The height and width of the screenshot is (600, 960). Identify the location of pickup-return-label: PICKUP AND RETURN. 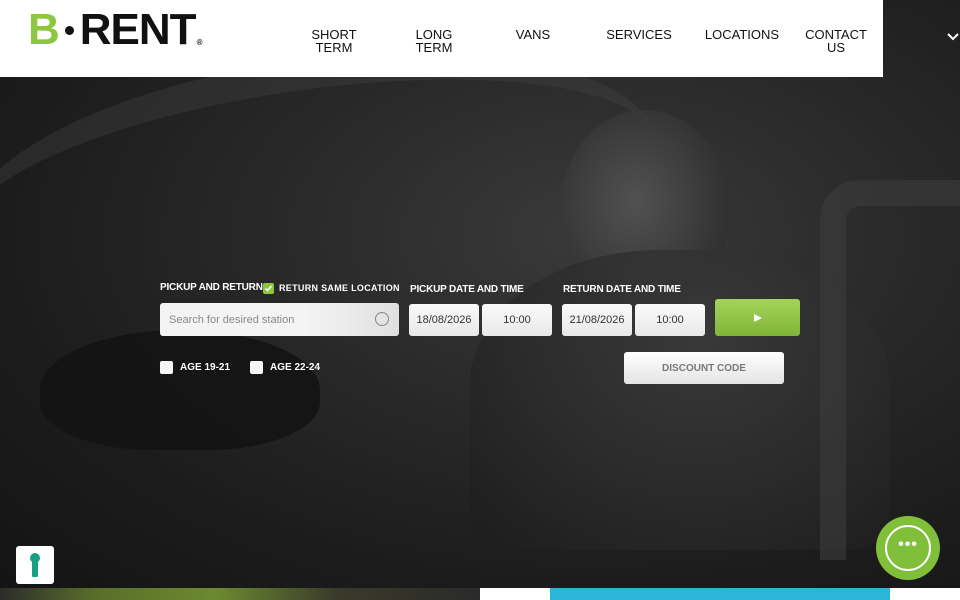
(211, 287).